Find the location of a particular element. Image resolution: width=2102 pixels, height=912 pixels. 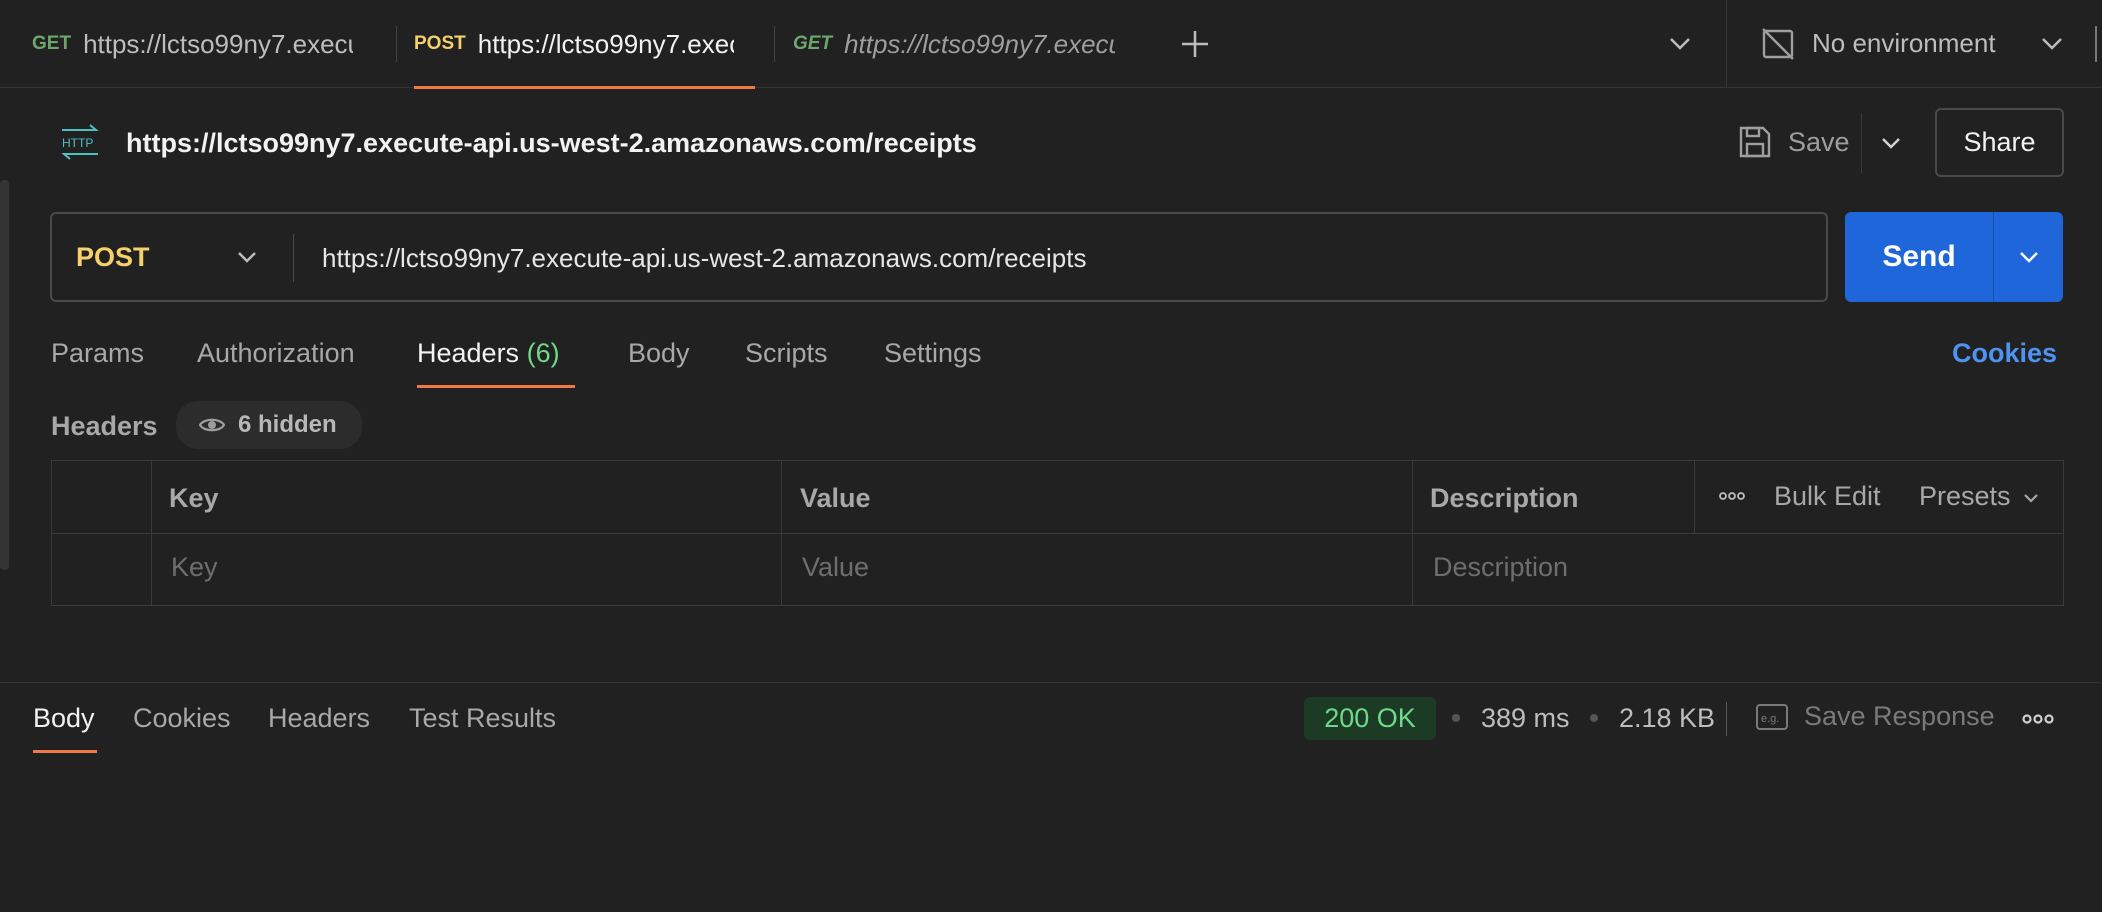

environment-dropdown-chevron-icon is located at coordinates (2052, 43).